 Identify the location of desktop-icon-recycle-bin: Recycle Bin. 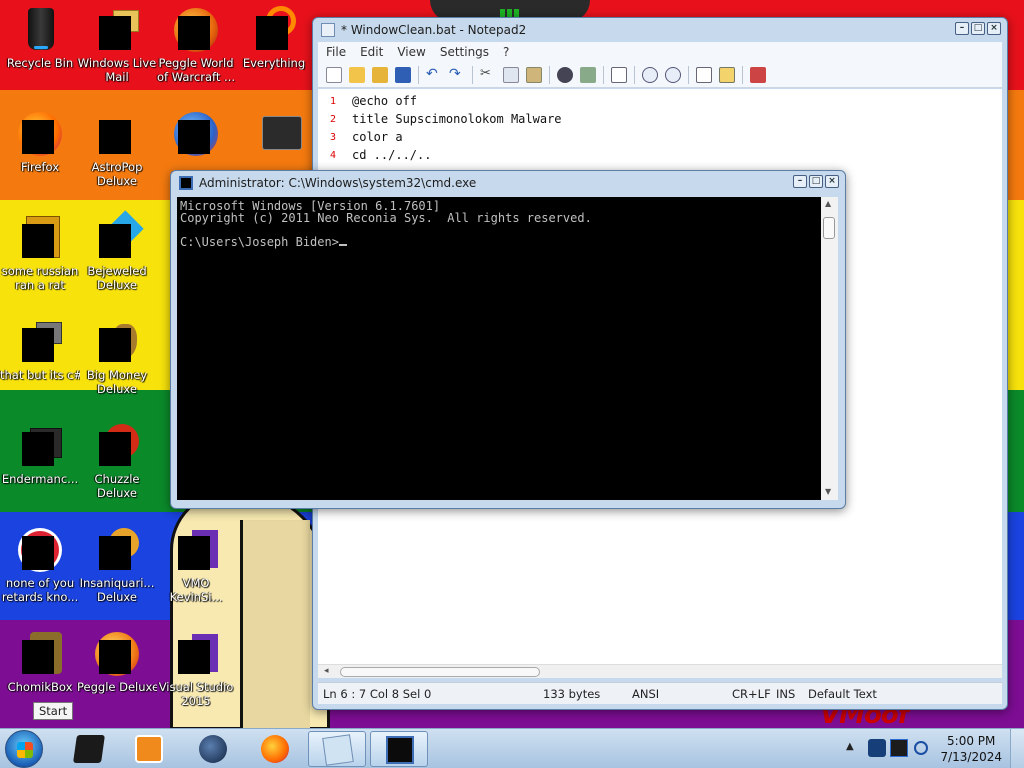
(40, 38).